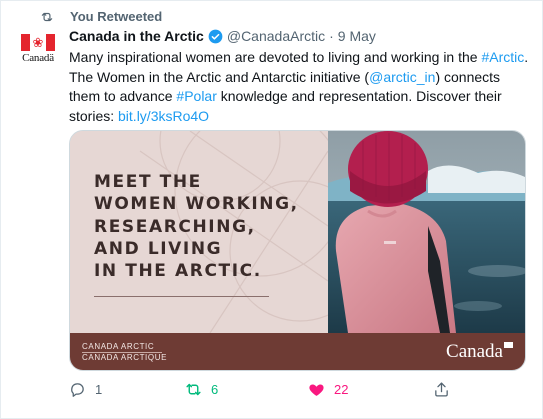 Image resolution: width=543 pixels, height=419 pixels. What do you see at coordinates (201, 389) in the screenshot?
I see `retweet-button: 6` at bounding box center [201, 389].